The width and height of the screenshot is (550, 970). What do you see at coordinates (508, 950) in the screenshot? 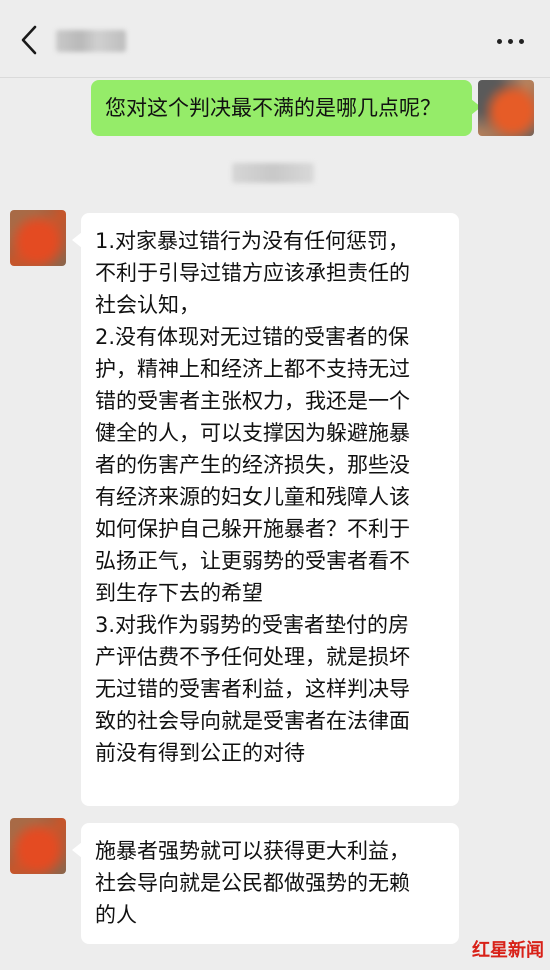
I see `news-watermark-logo: 红星新闻` at bounding box center [508, 950].